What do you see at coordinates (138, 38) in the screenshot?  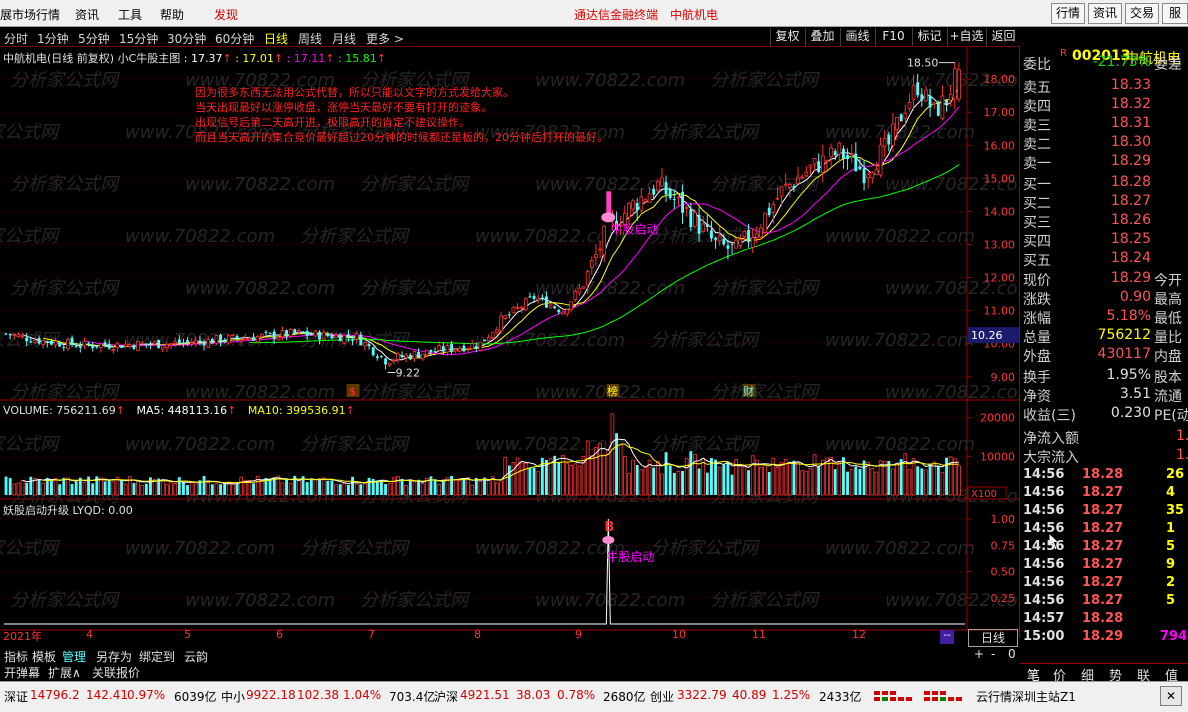 I see `period-15min: 15分钟` at bounding box center [138, 38].